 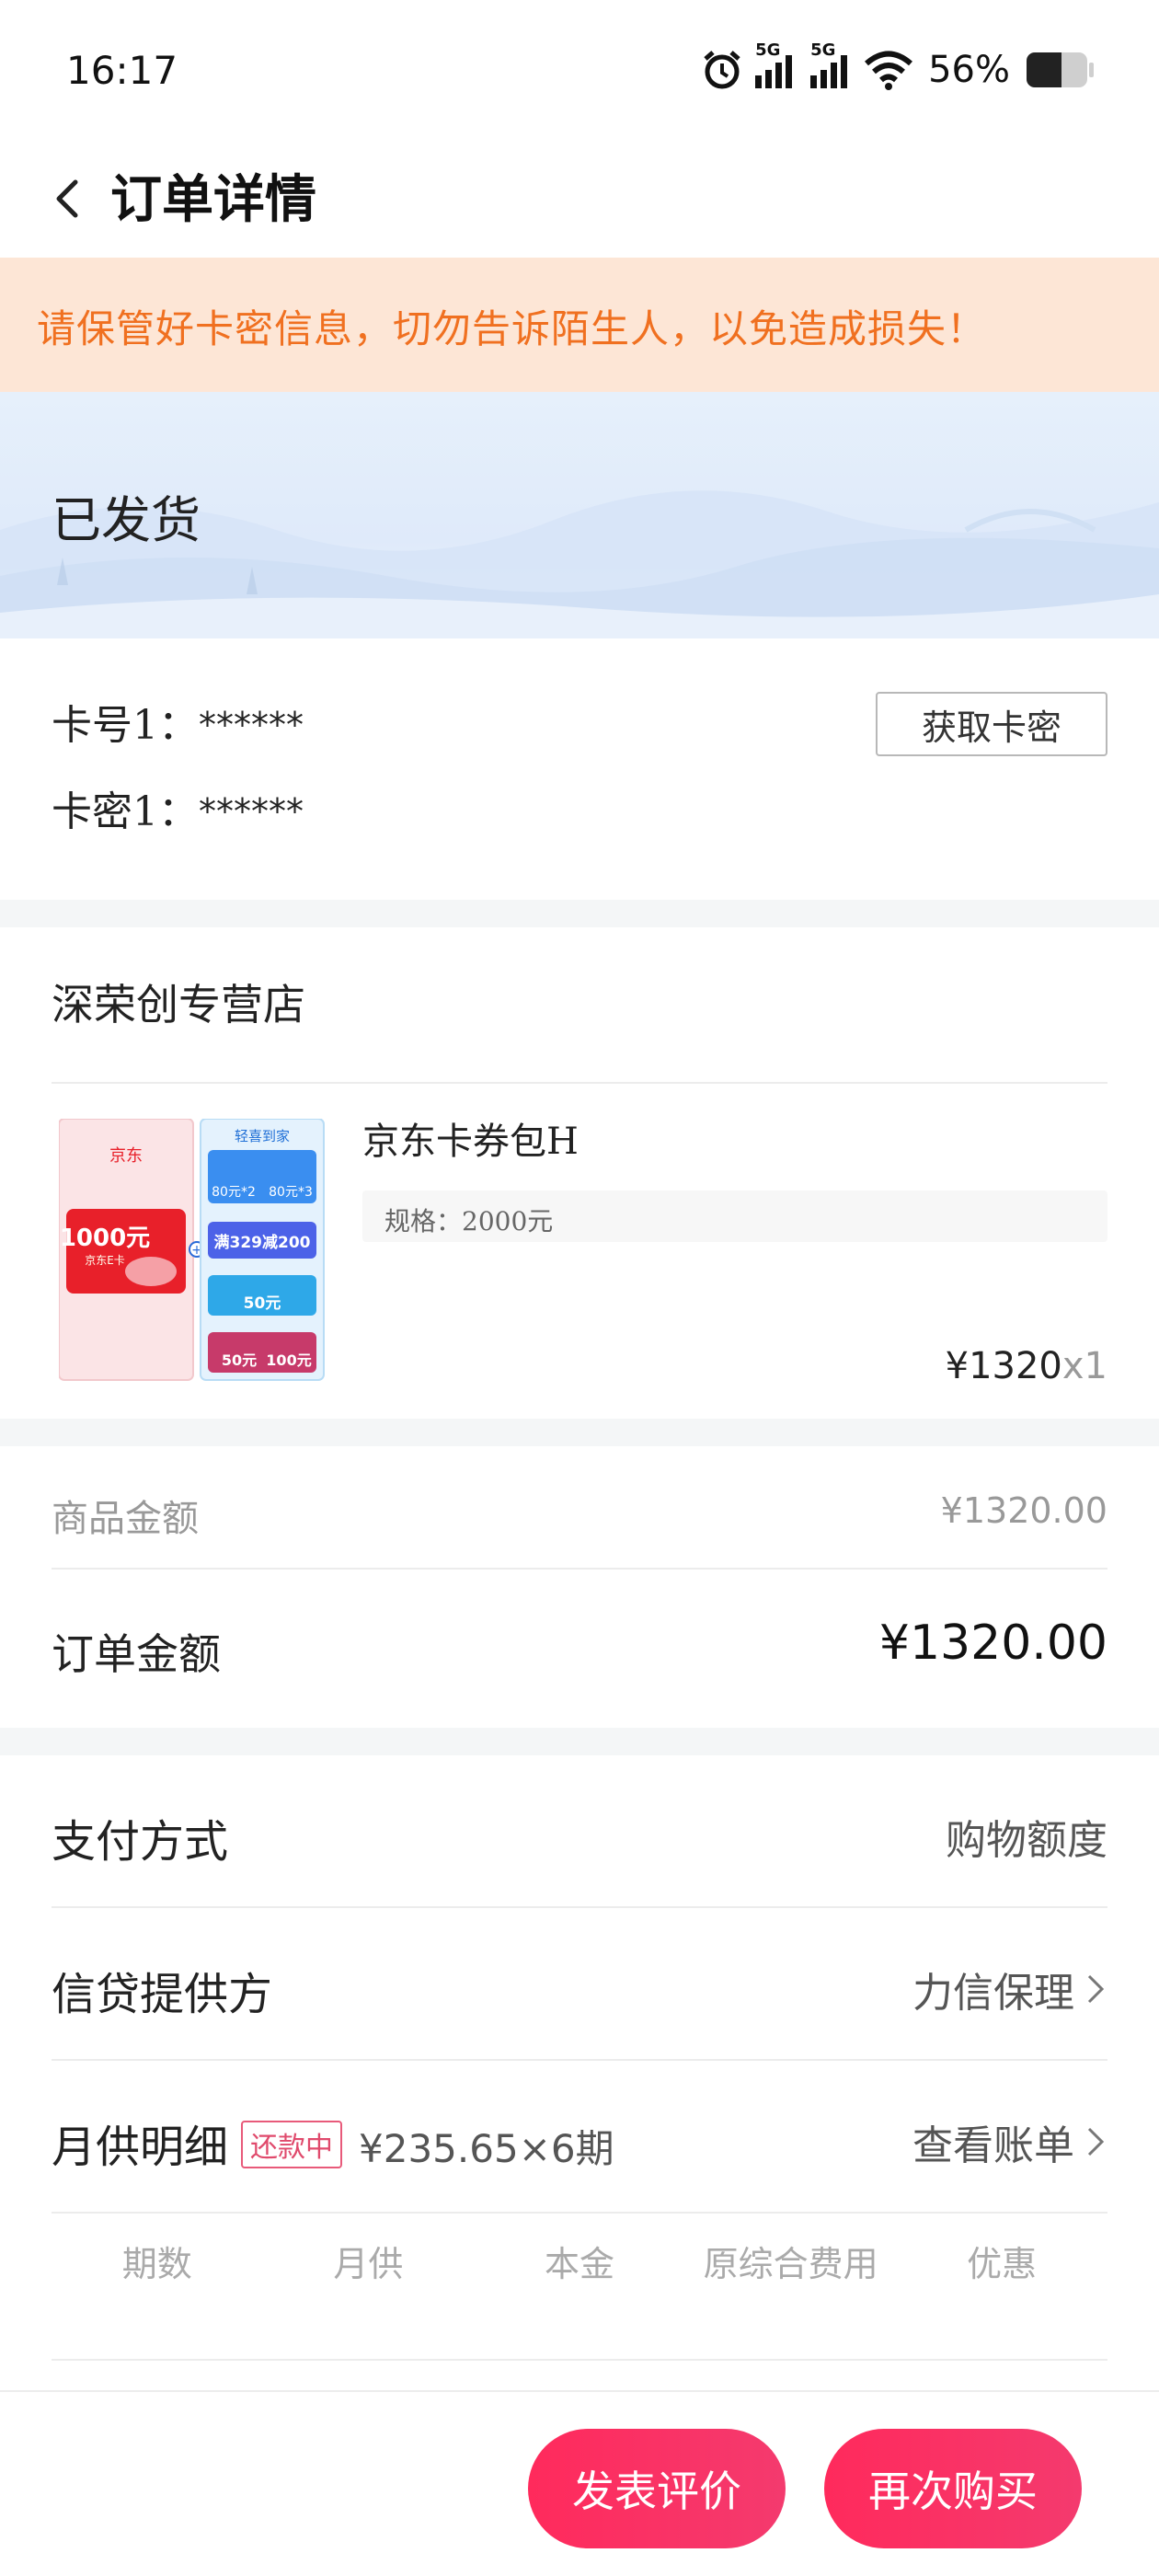 I want to click on coupon-2-text: 80元*3, so click(x=291, y=1192).